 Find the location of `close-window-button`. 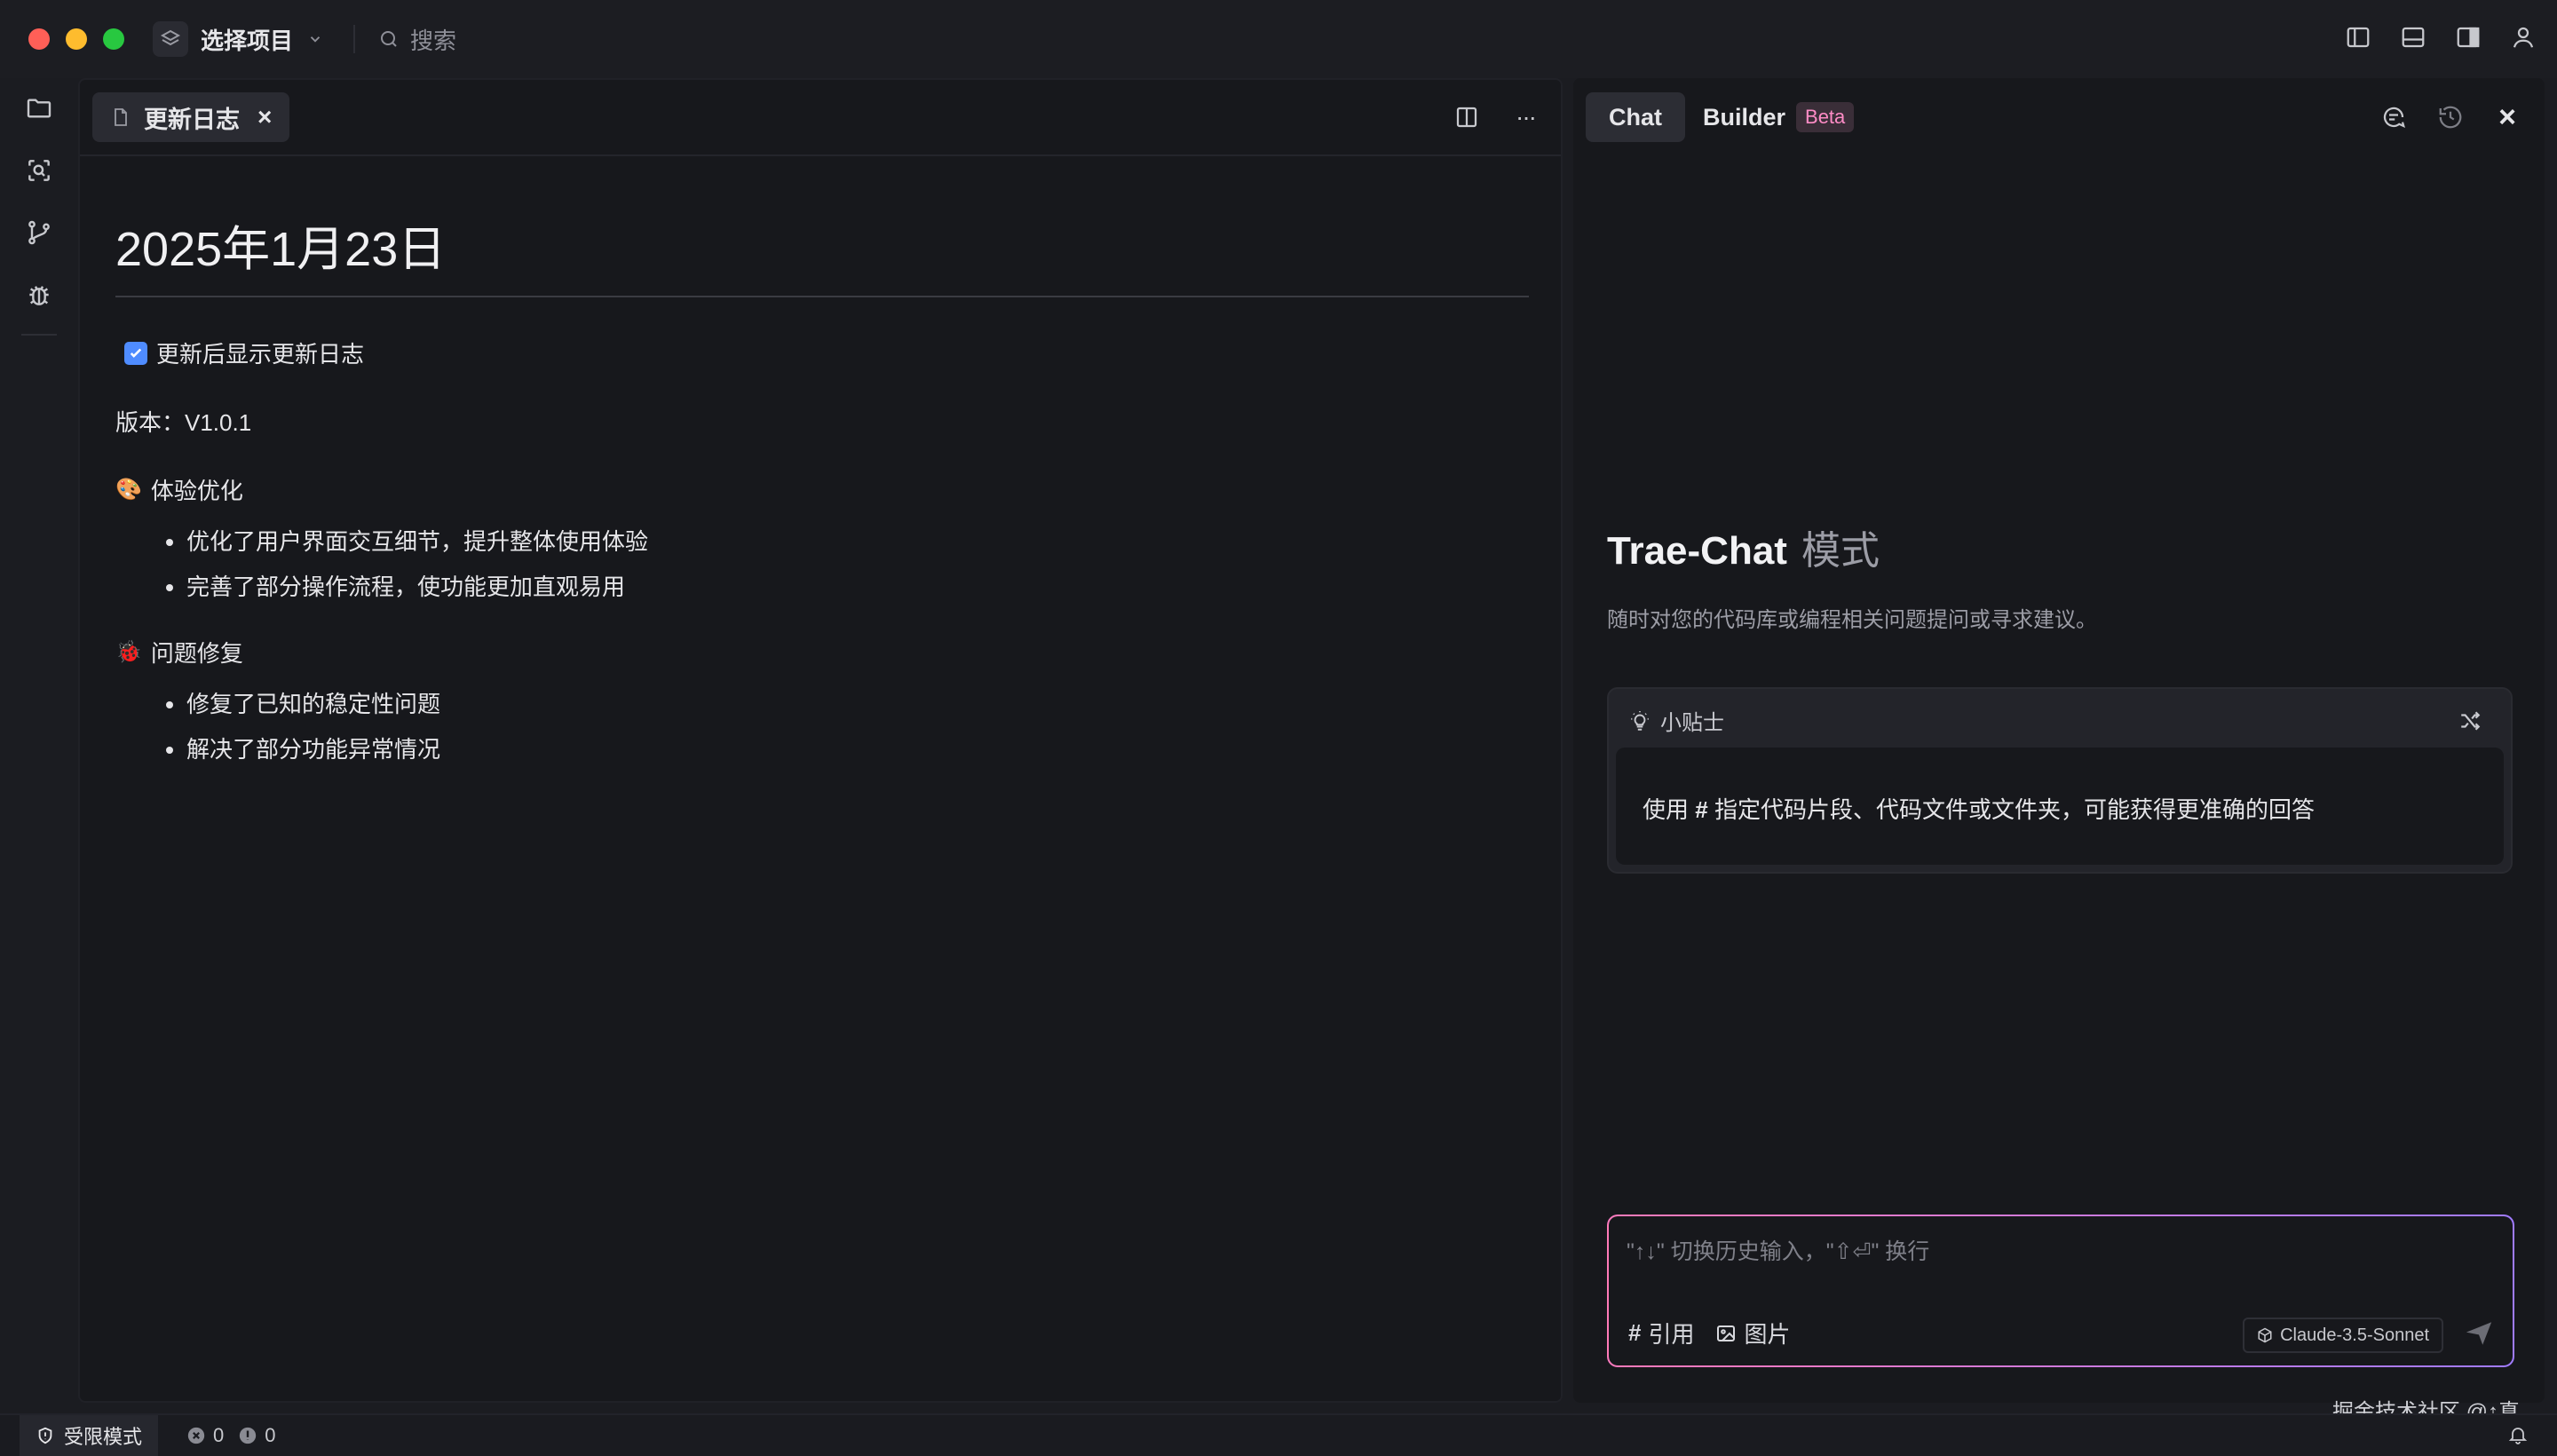

close-window-button is located at coordinates (39, 39).